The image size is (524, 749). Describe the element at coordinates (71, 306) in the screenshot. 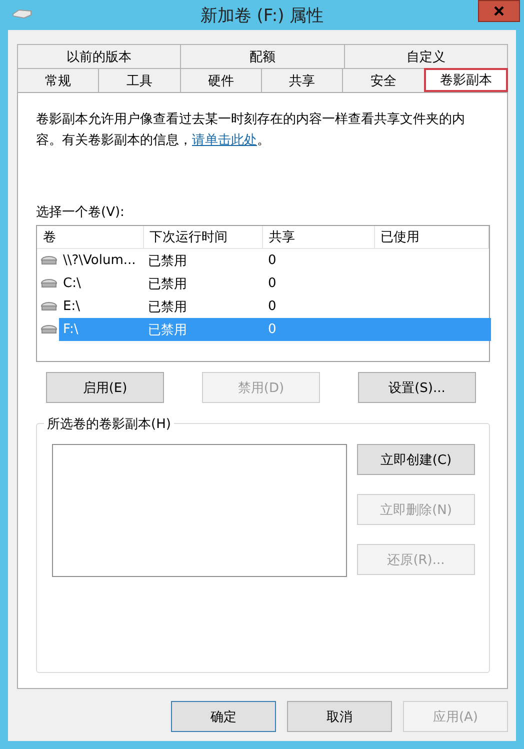

I see `table-cell: E:\` at that location.